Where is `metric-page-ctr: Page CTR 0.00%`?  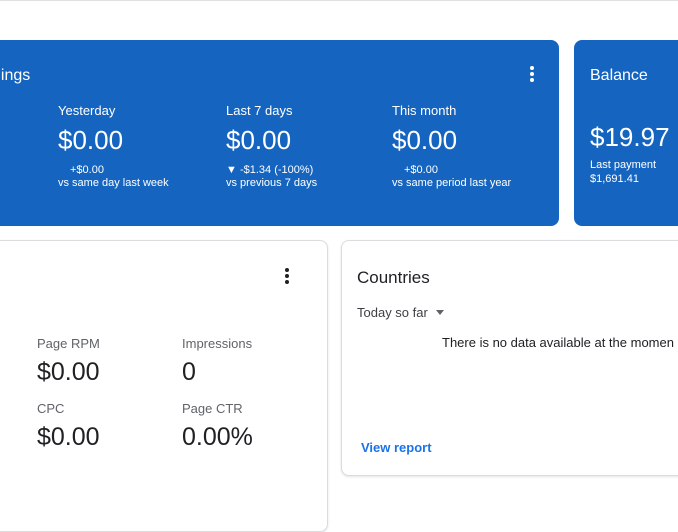 metric-page-ctr: Page CTR 0.00% is located at coordinates (217, 426).